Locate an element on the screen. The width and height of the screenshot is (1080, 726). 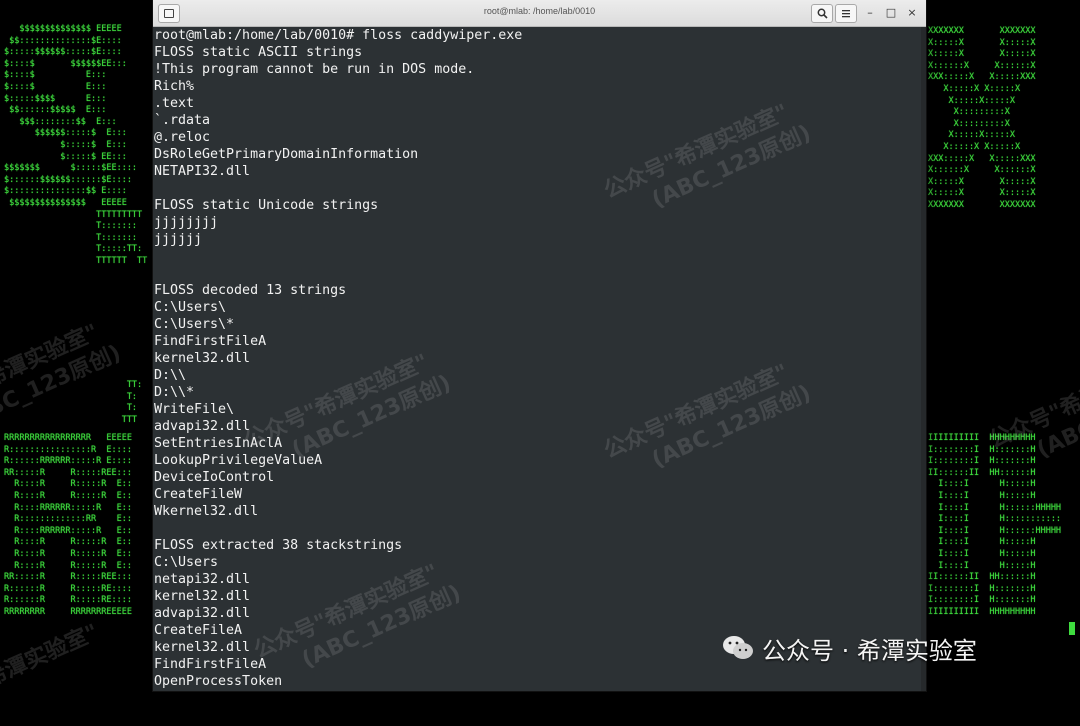
terminal-line: Rich% is located at coordinates (174, 86).